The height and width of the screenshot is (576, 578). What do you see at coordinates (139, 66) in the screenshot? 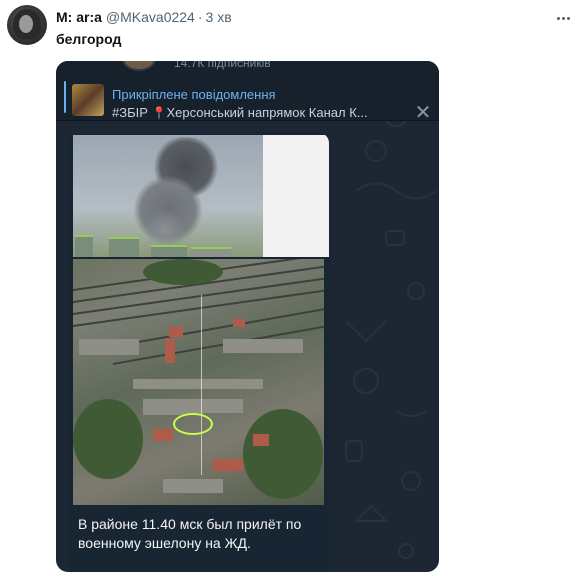
I see `channel-avatar` at bounding box center [139, 66].